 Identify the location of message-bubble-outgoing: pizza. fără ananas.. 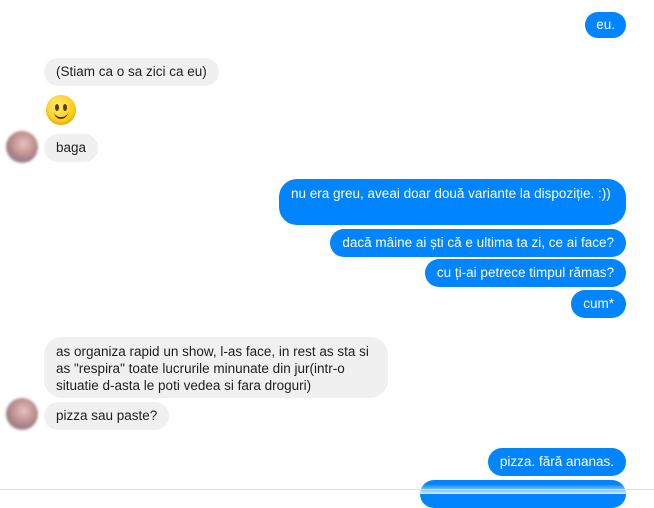
(556, 462).